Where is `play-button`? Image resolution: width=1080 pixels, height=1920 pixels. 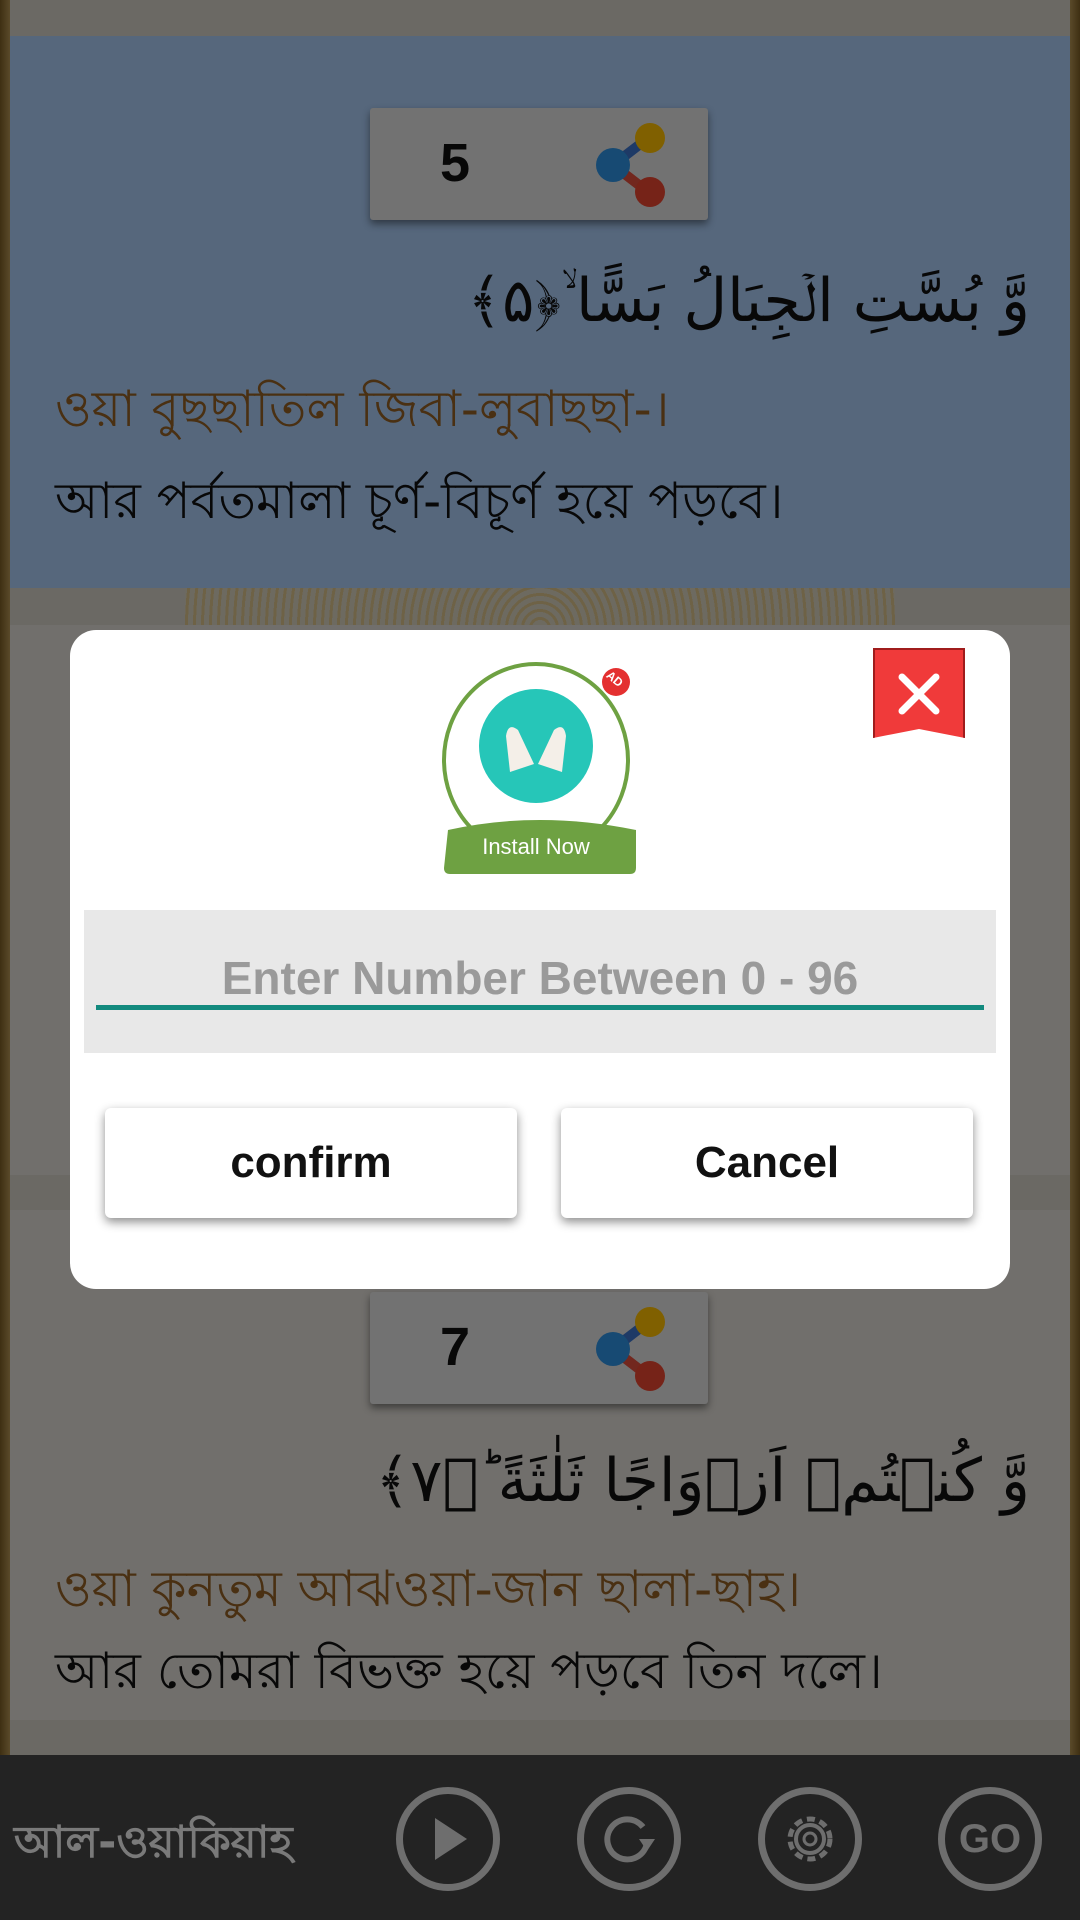
play-button is located at coordinates (448, 1839).